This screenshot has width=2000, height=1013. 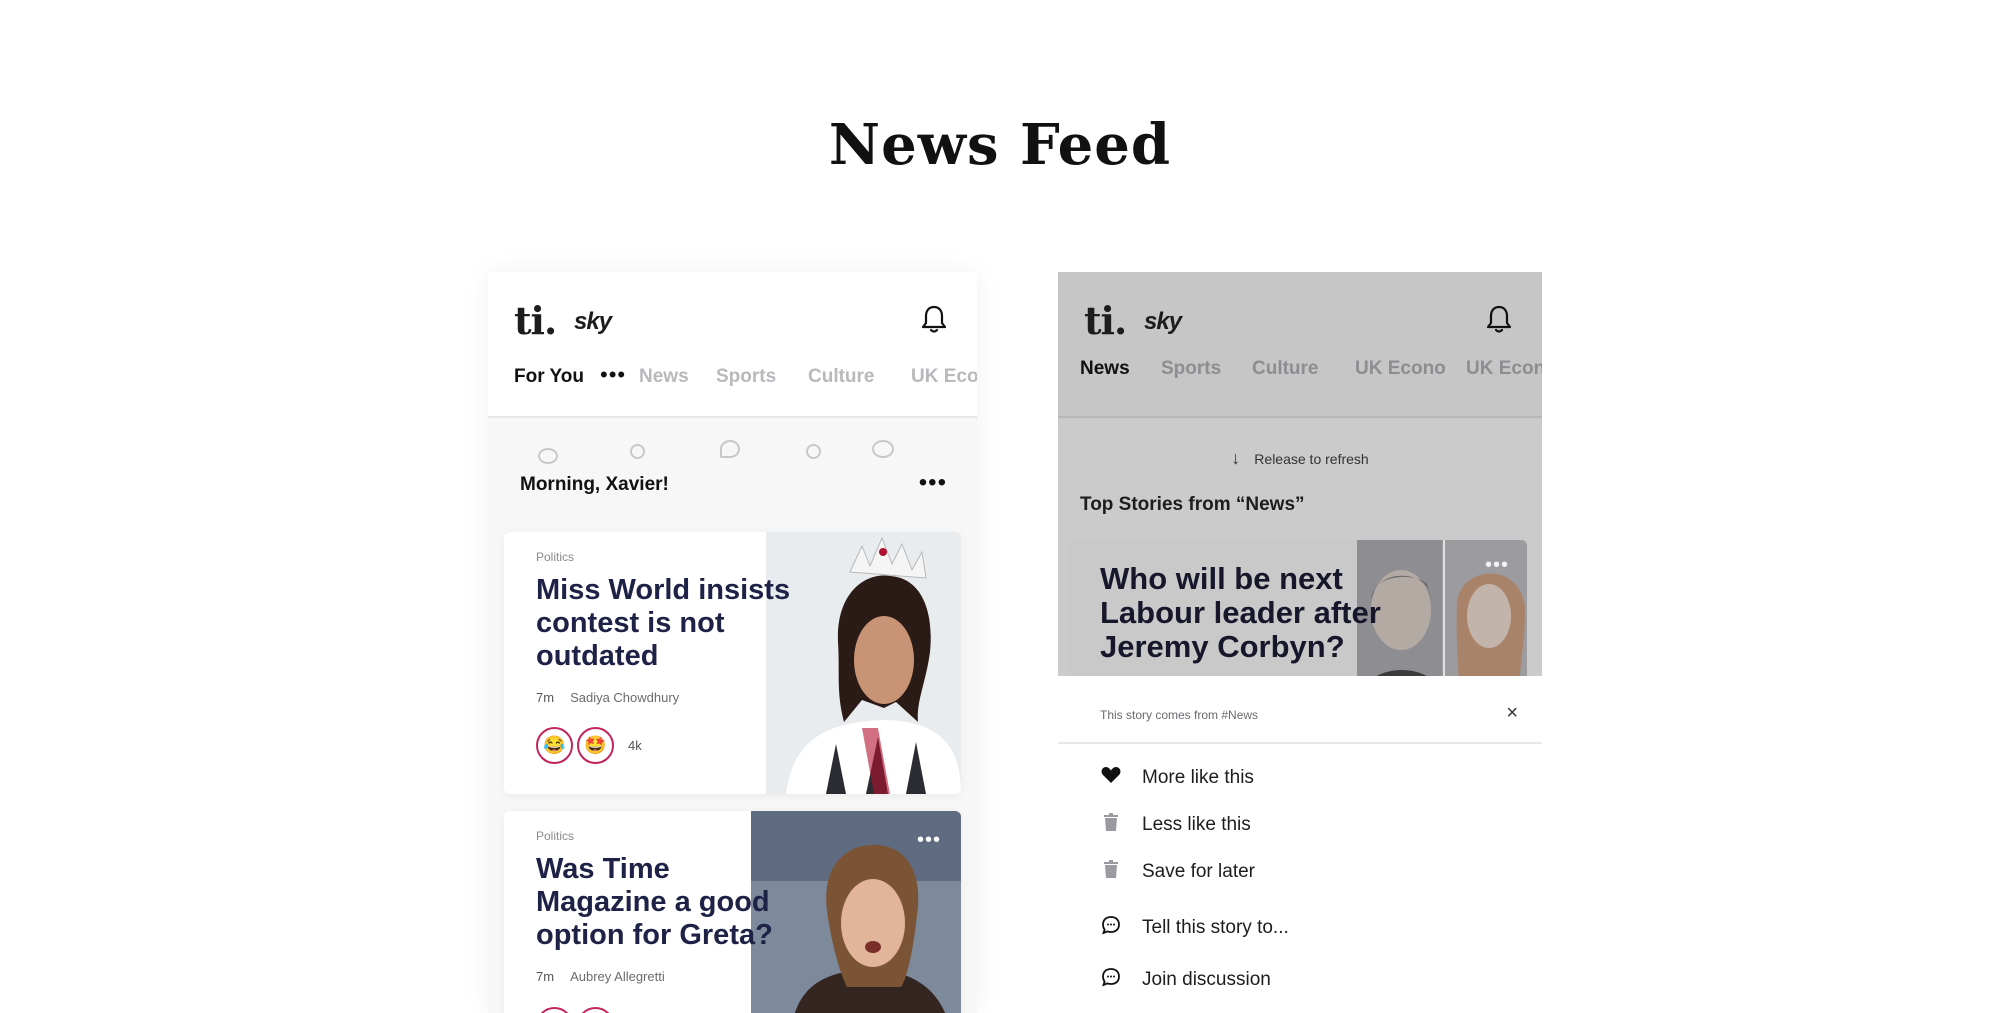 What do you see at coordinates (594, 484) in the screenshot?
I see `greeting-text: Morning, Xavier!` at bounding box center [594, 484].